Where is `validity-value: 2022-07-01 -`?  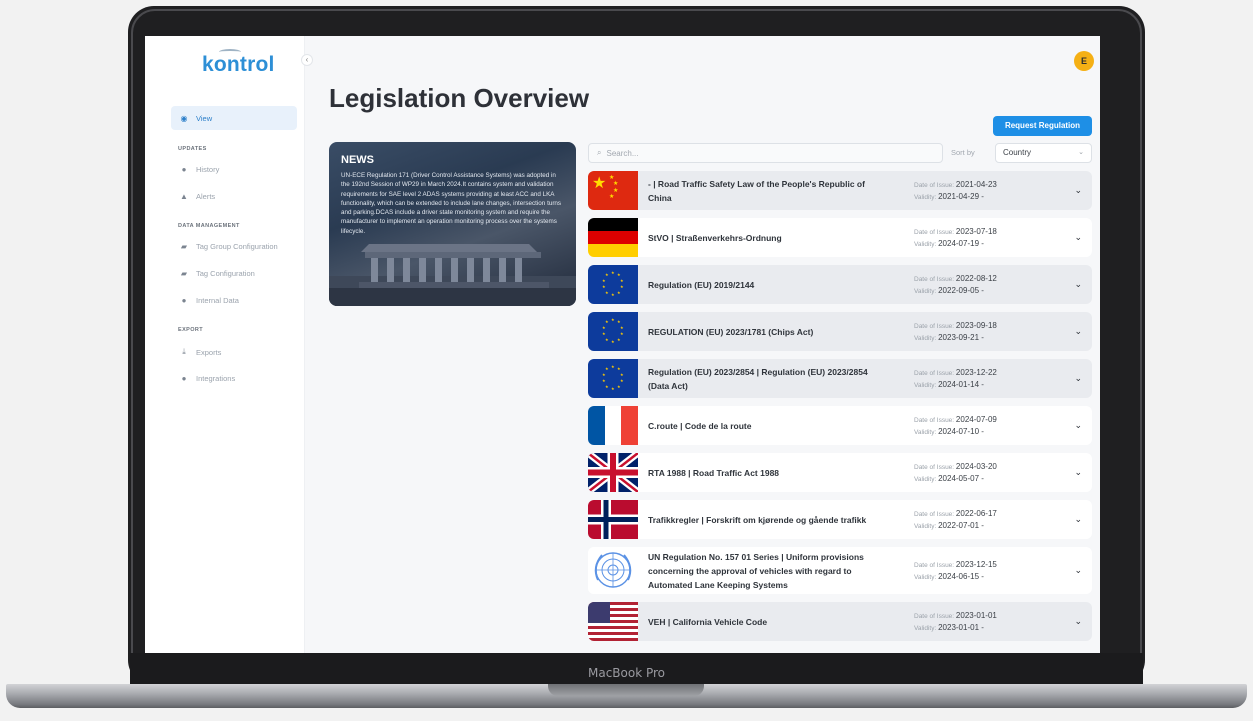 validity-value: 2022-07-01 - is located at coordinates (961, 525).